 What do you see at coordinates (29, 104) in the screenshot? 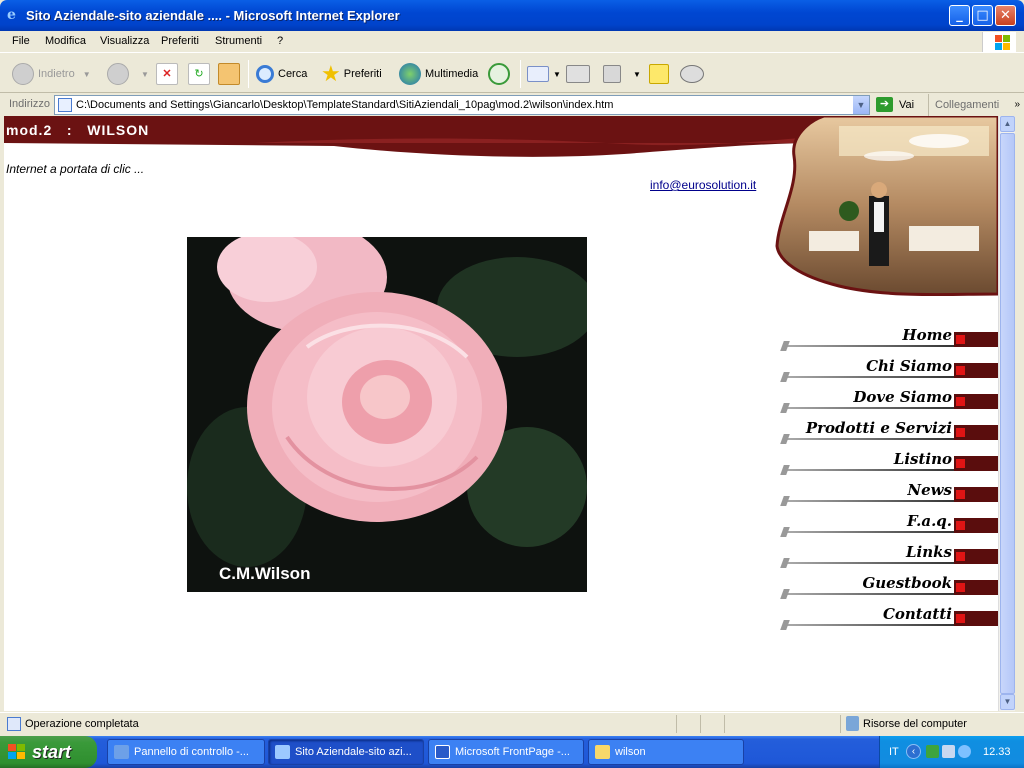
I see `address-label: Indirizzo` at bounding box center [29, 104].